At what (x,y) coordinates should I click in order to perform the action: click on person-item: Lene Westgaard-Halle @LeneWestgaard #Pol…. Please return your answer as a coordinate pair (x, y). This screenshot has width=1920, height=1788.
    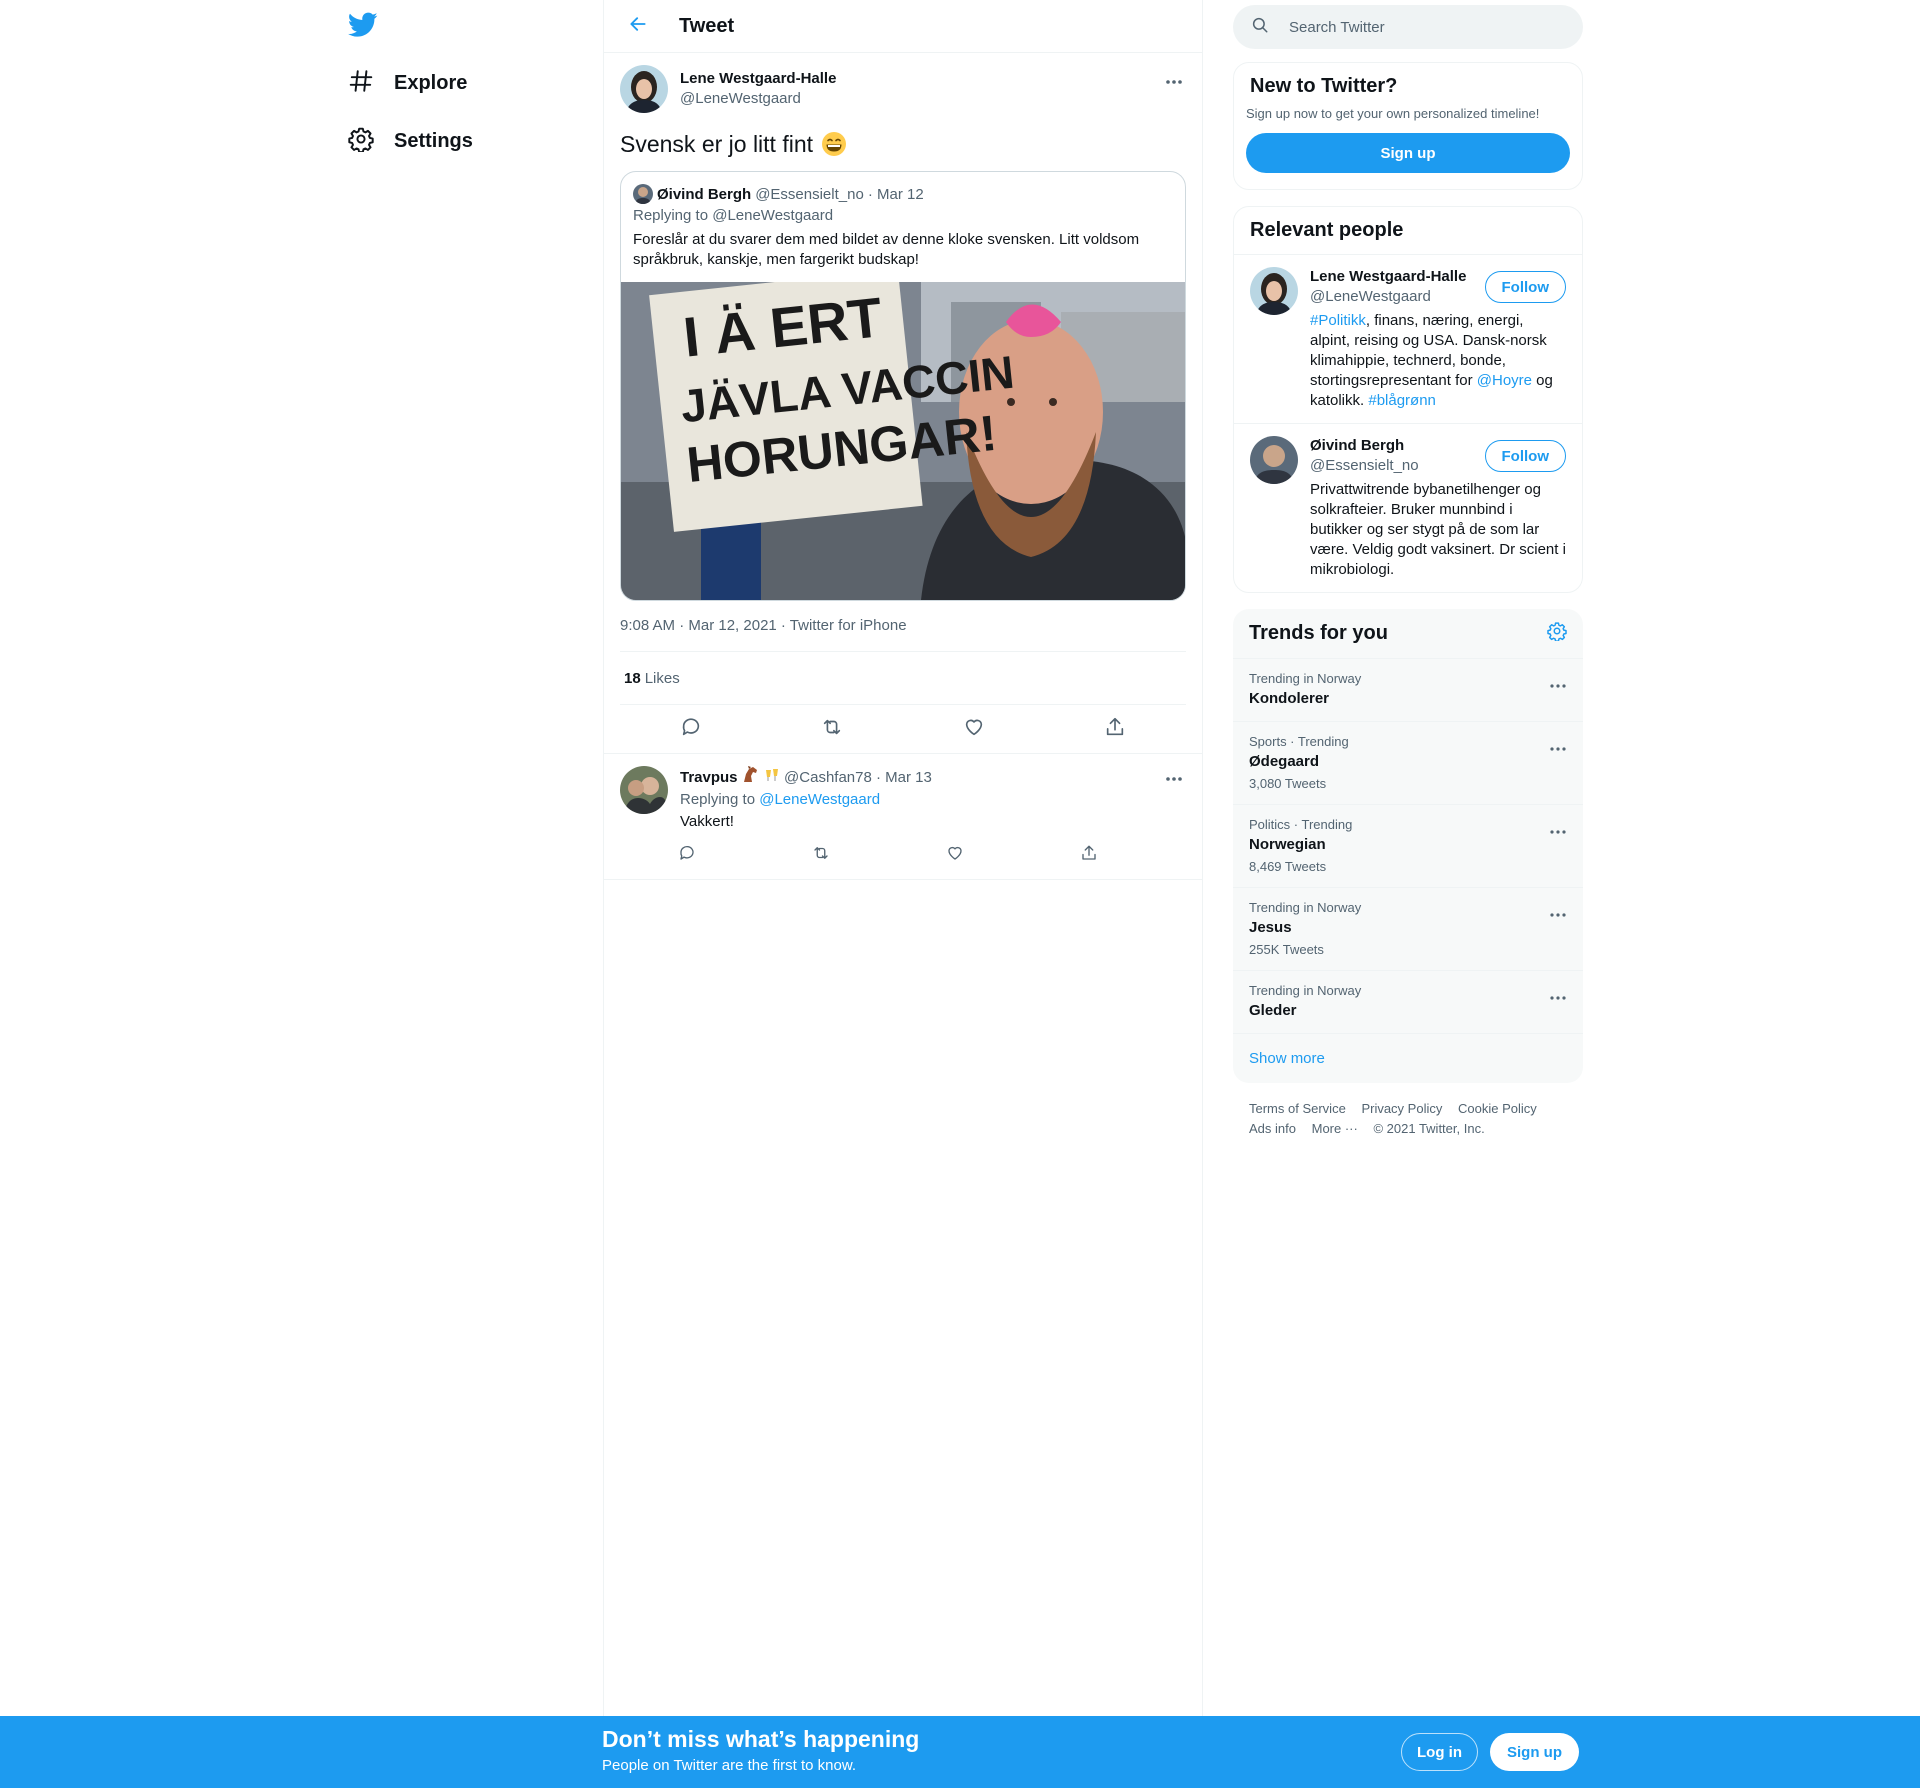
    Looking at the image, I should click on (1408, 338).